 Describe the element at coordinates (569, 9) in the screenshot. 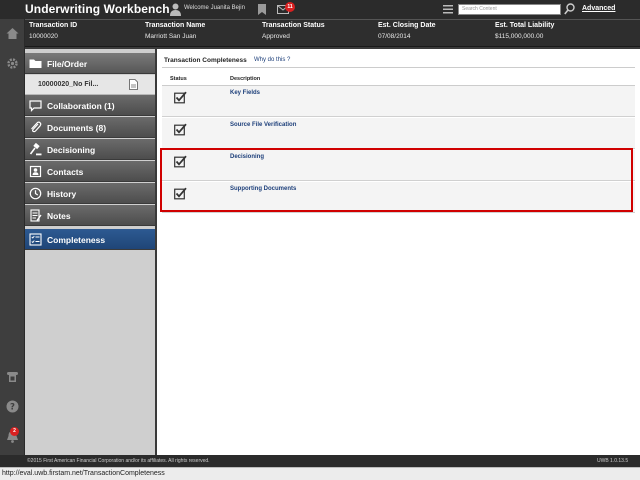

I see `search-icon` at that location.